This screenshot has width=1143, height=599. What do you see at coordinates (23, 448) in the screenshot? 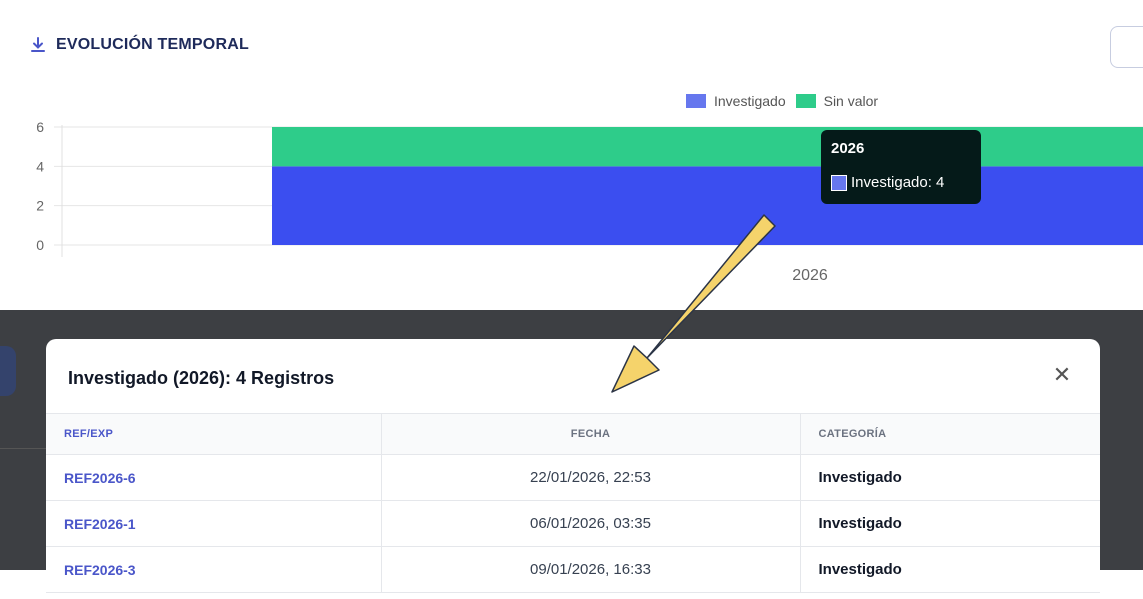
I see `background-divider` at bounding box center [23, 448].